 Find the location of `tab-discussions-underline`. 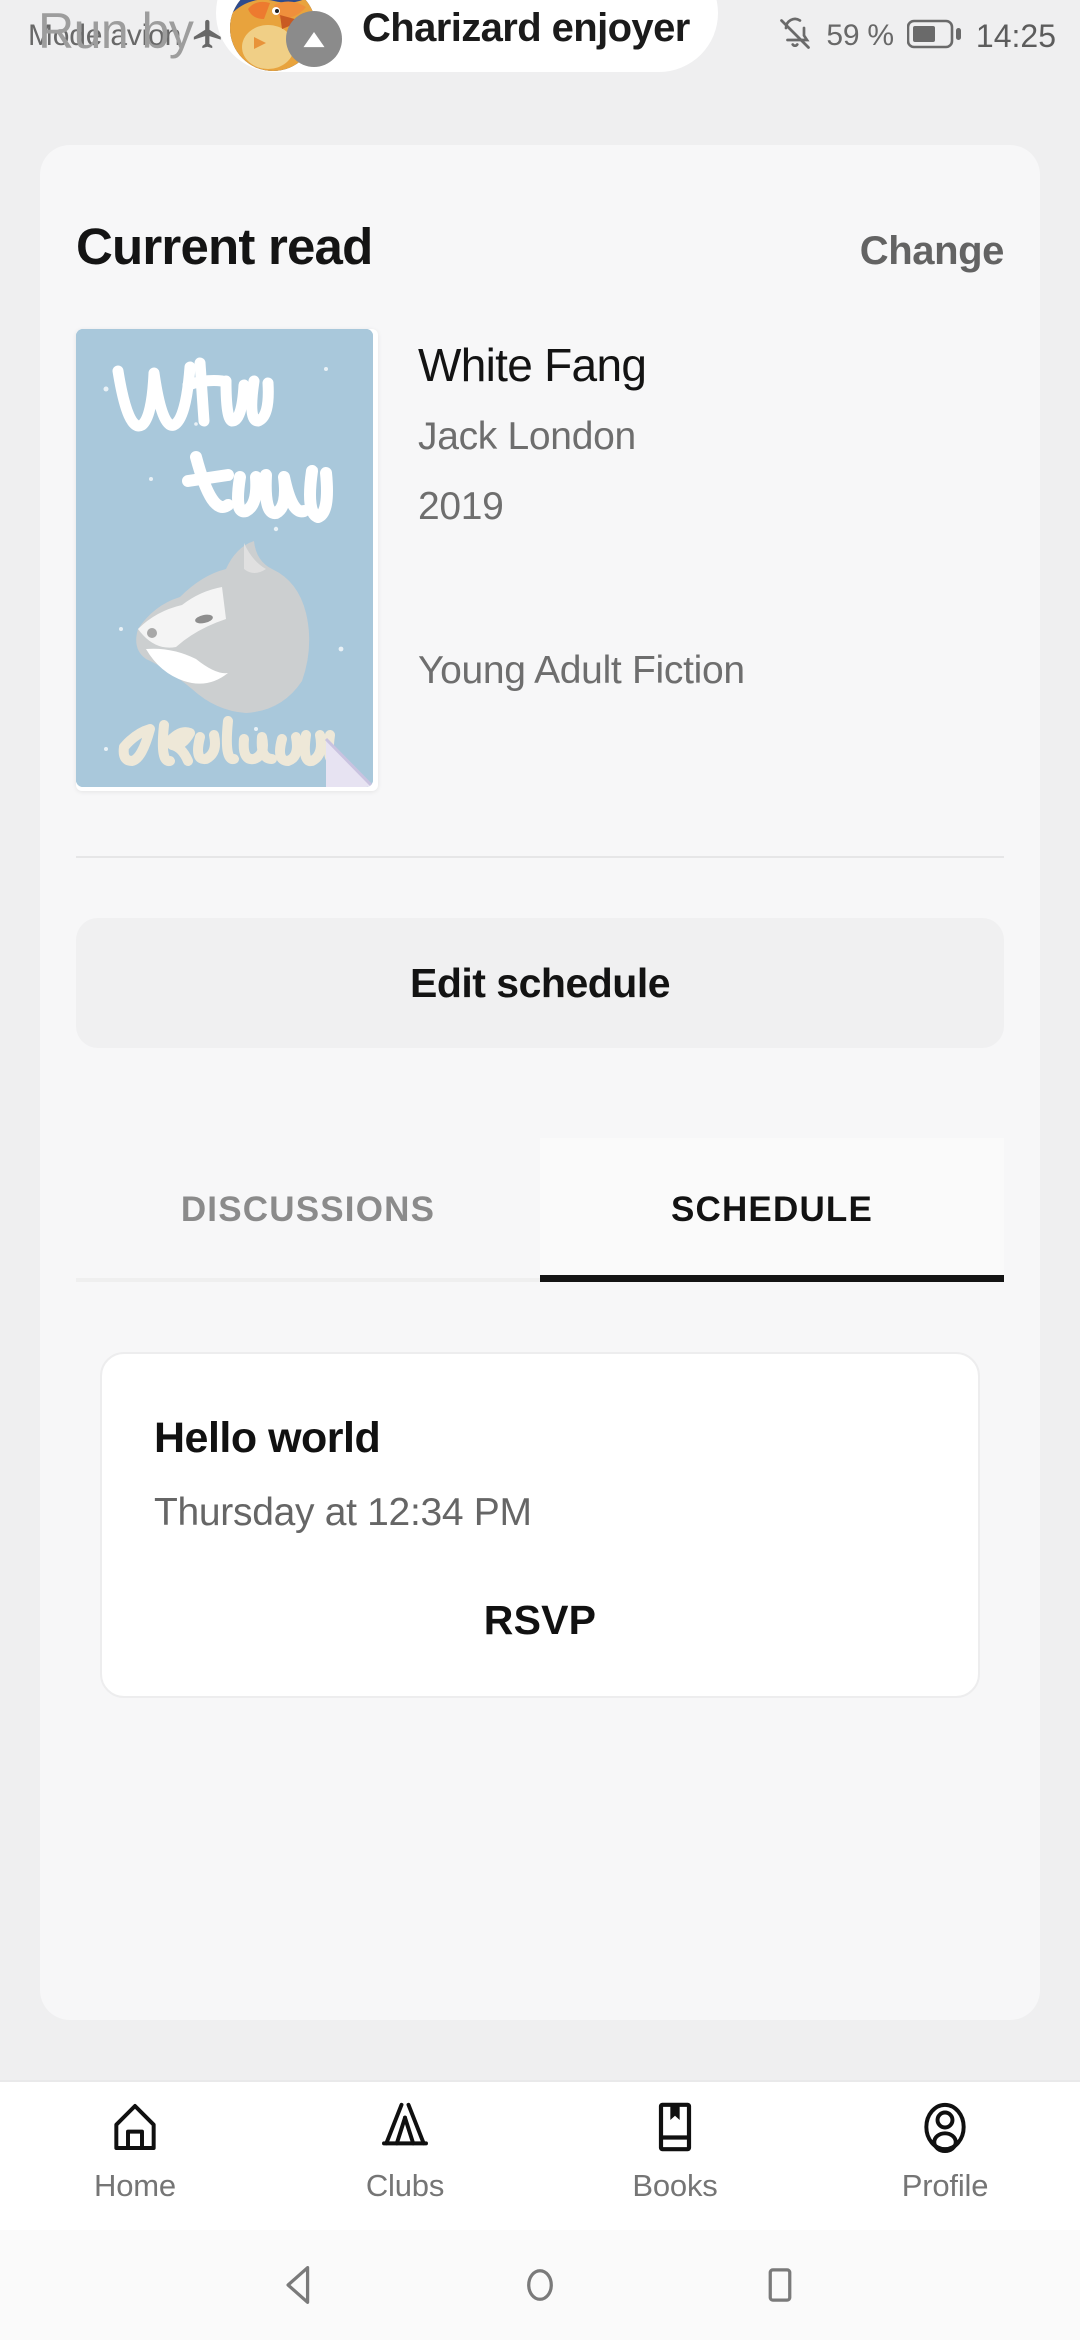

tab-discussions-underline is located at coordinates (308, 1280).